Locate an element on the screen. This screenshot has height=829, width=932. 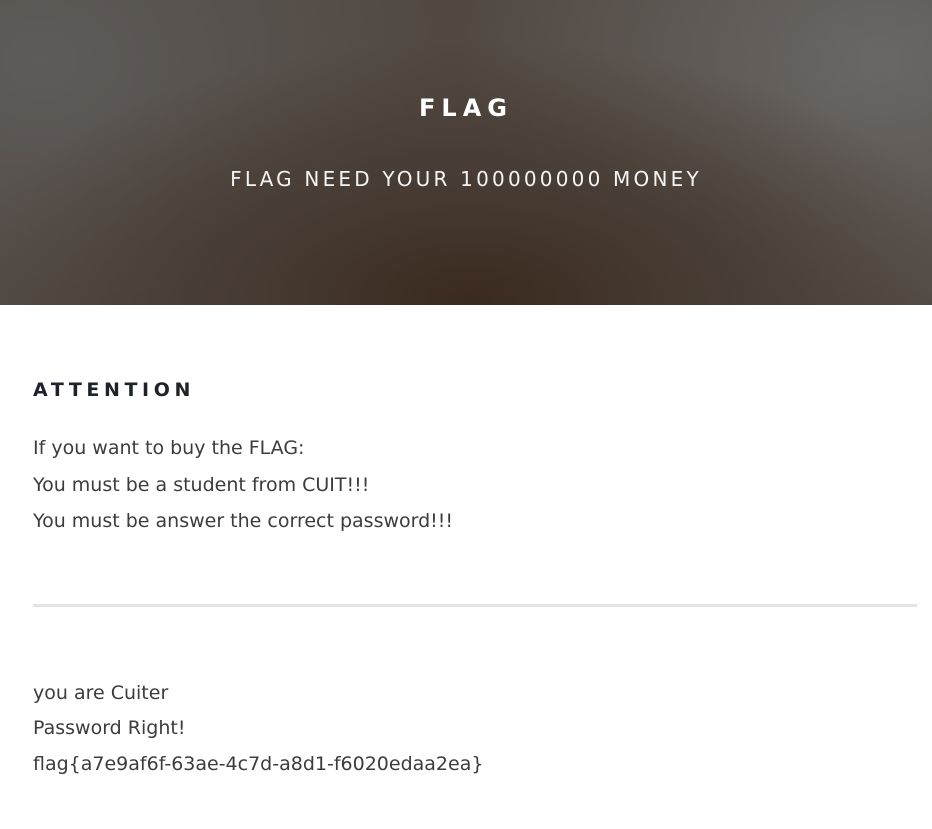
page-title: FLAG is located at coordinates (466, 108).